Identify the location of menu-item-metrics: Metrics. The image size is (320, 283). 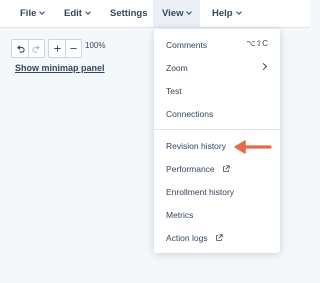
(179, 215).